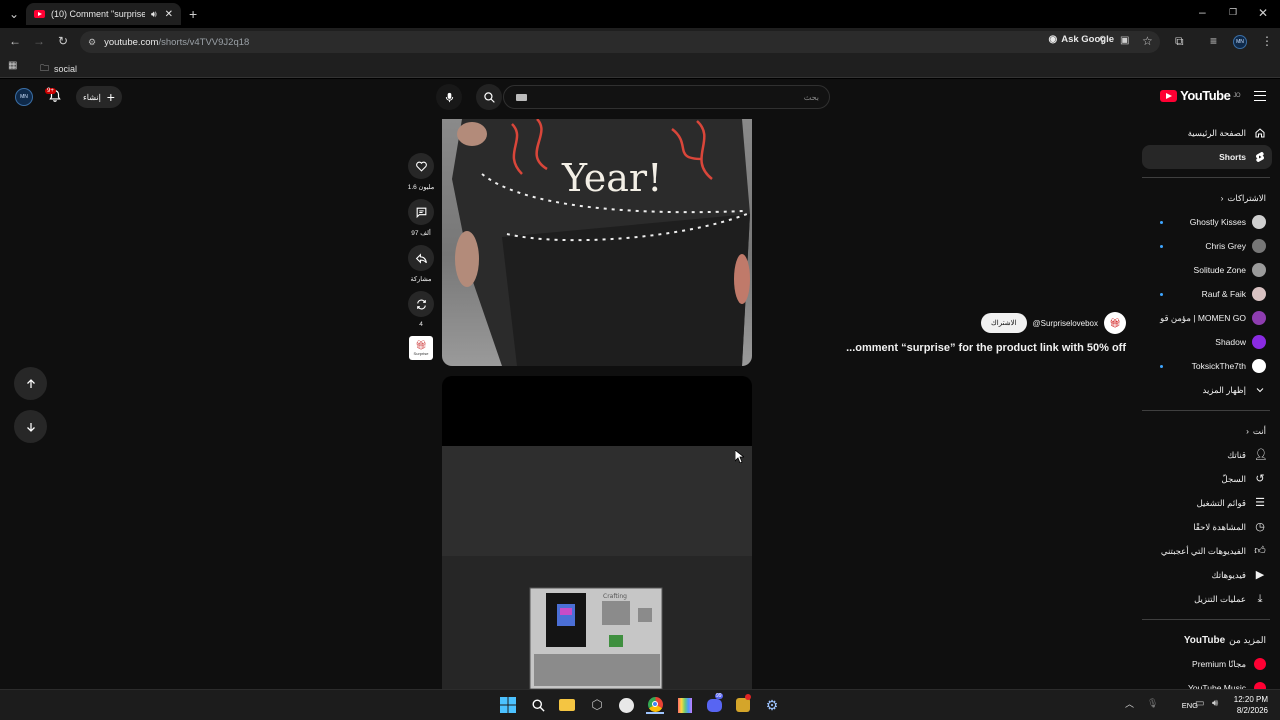 The height and width of the screenshot is (720, 1280). I want to click on show-more-label: إظهار المزيد, so click(1224, 389).